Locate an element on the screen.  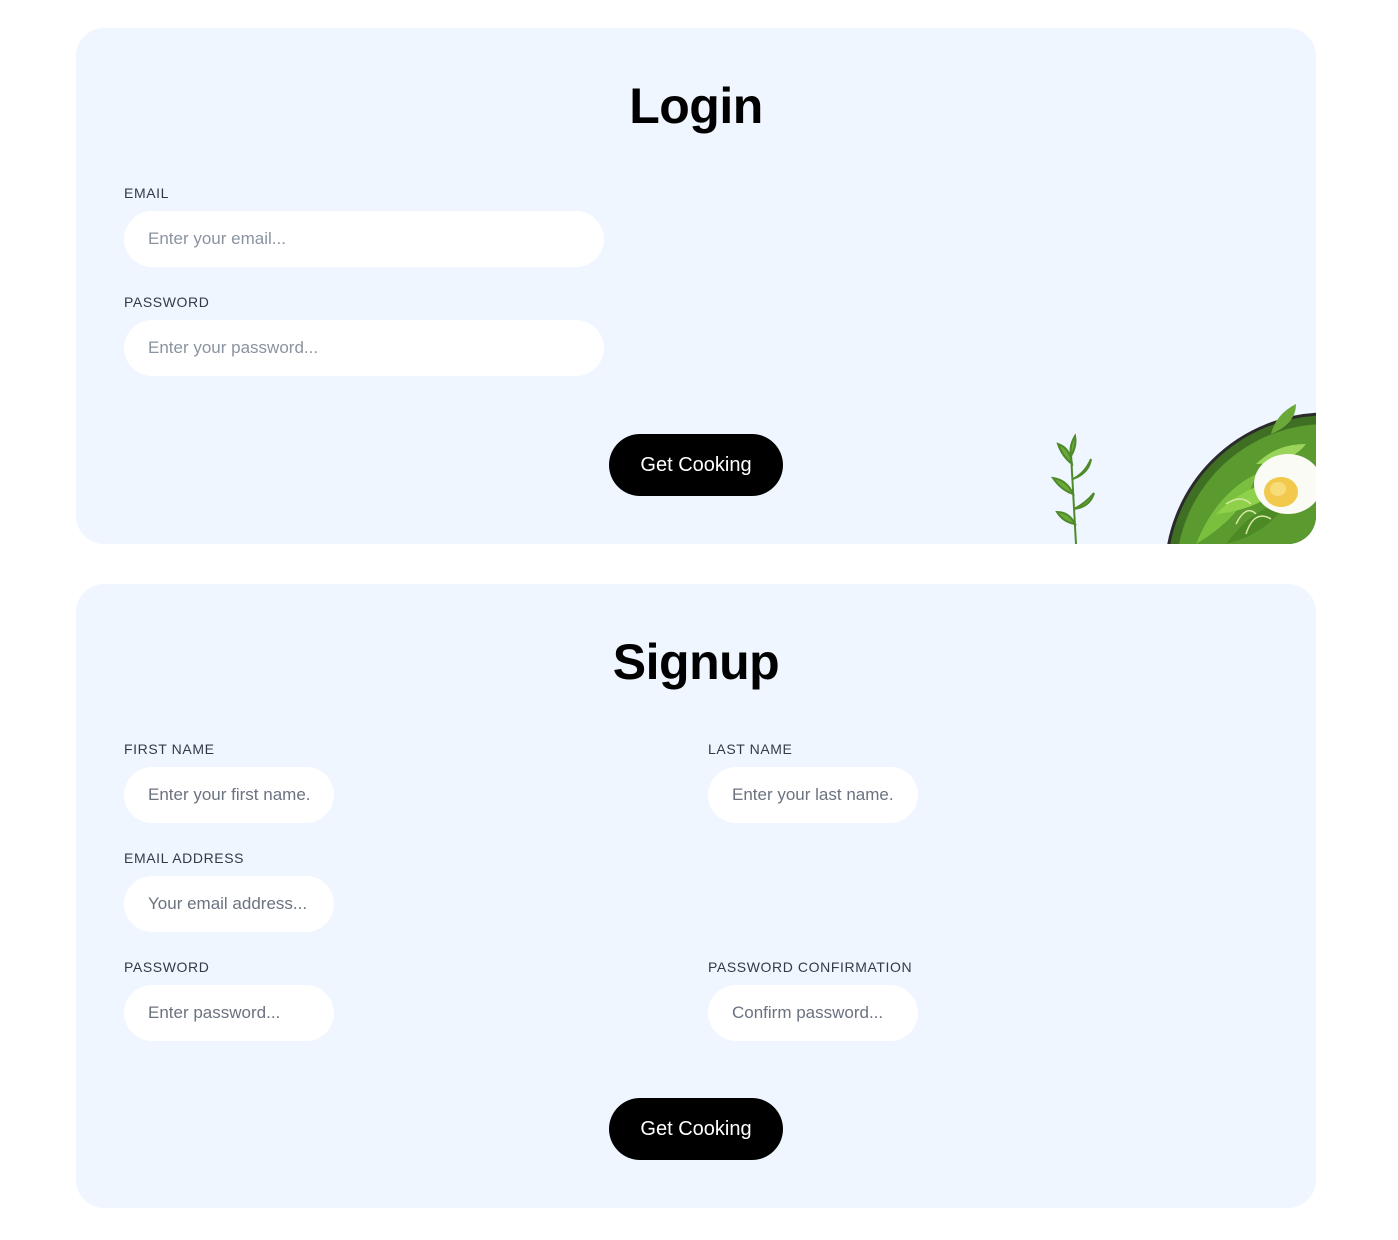
signup-last-name-input is located at coordinates (813, 795).